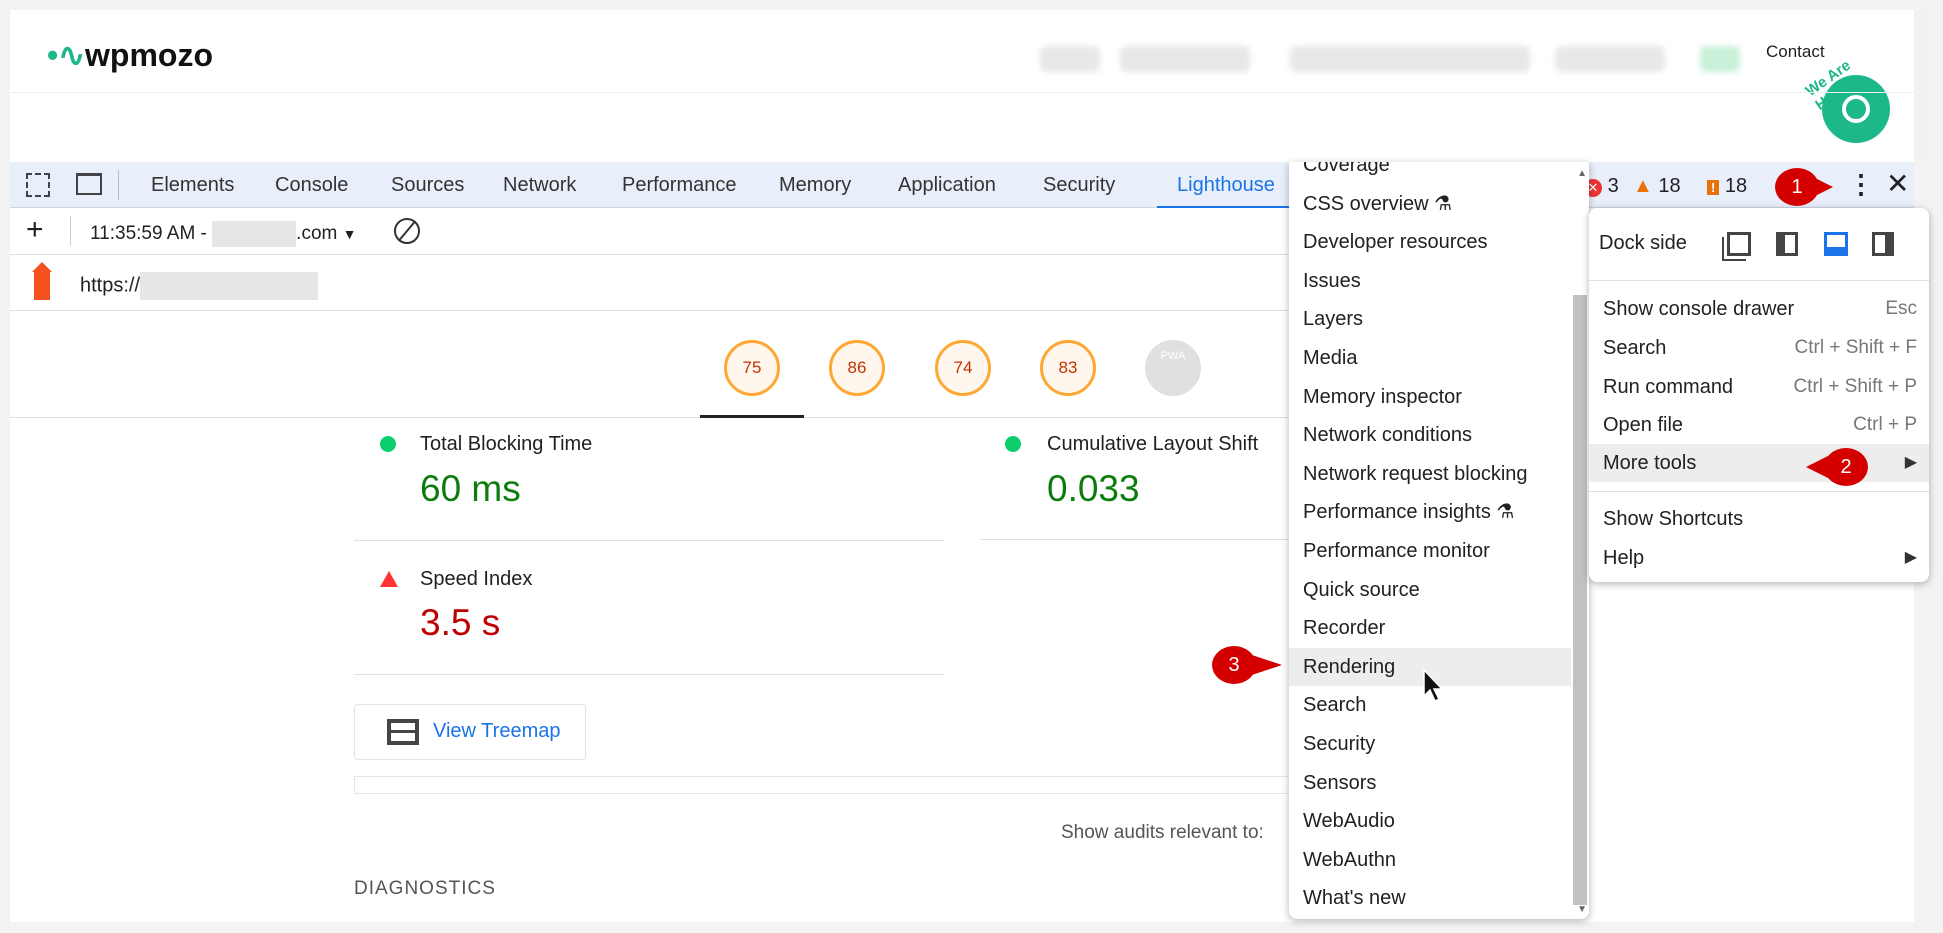 Image resolution: width=1943 pixels, height=933 pixels. What do you see at coordinates (42, 286) in the screenshot?
I see `lighthouse-icon-body` at bounding box center [42, 286].